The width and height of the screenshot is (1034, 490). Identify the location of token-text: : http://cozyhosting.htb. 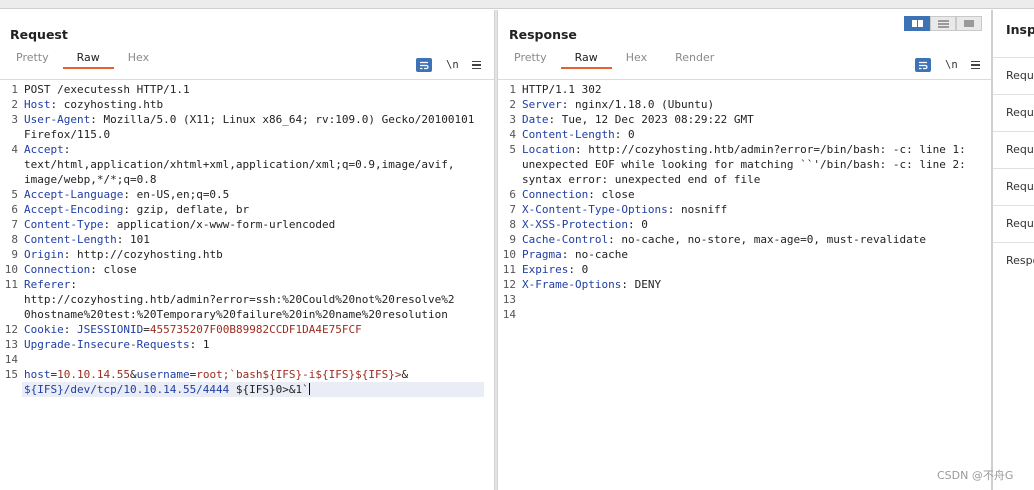
(143, 254).